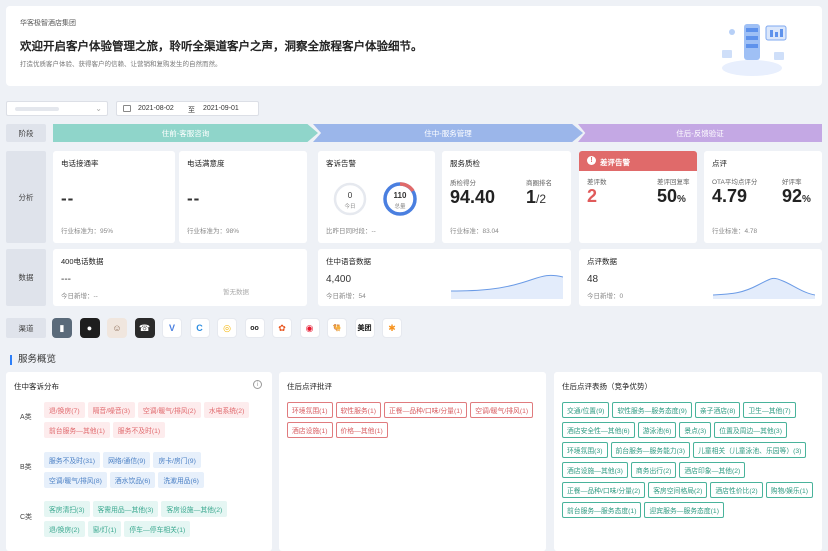 This screenshot has width=828, height=551. What do you see at coordinates (194, 509) in the screenshot?
I see `topic-tag: 客房设施—其他(2)` at bounding box center [194, 509].